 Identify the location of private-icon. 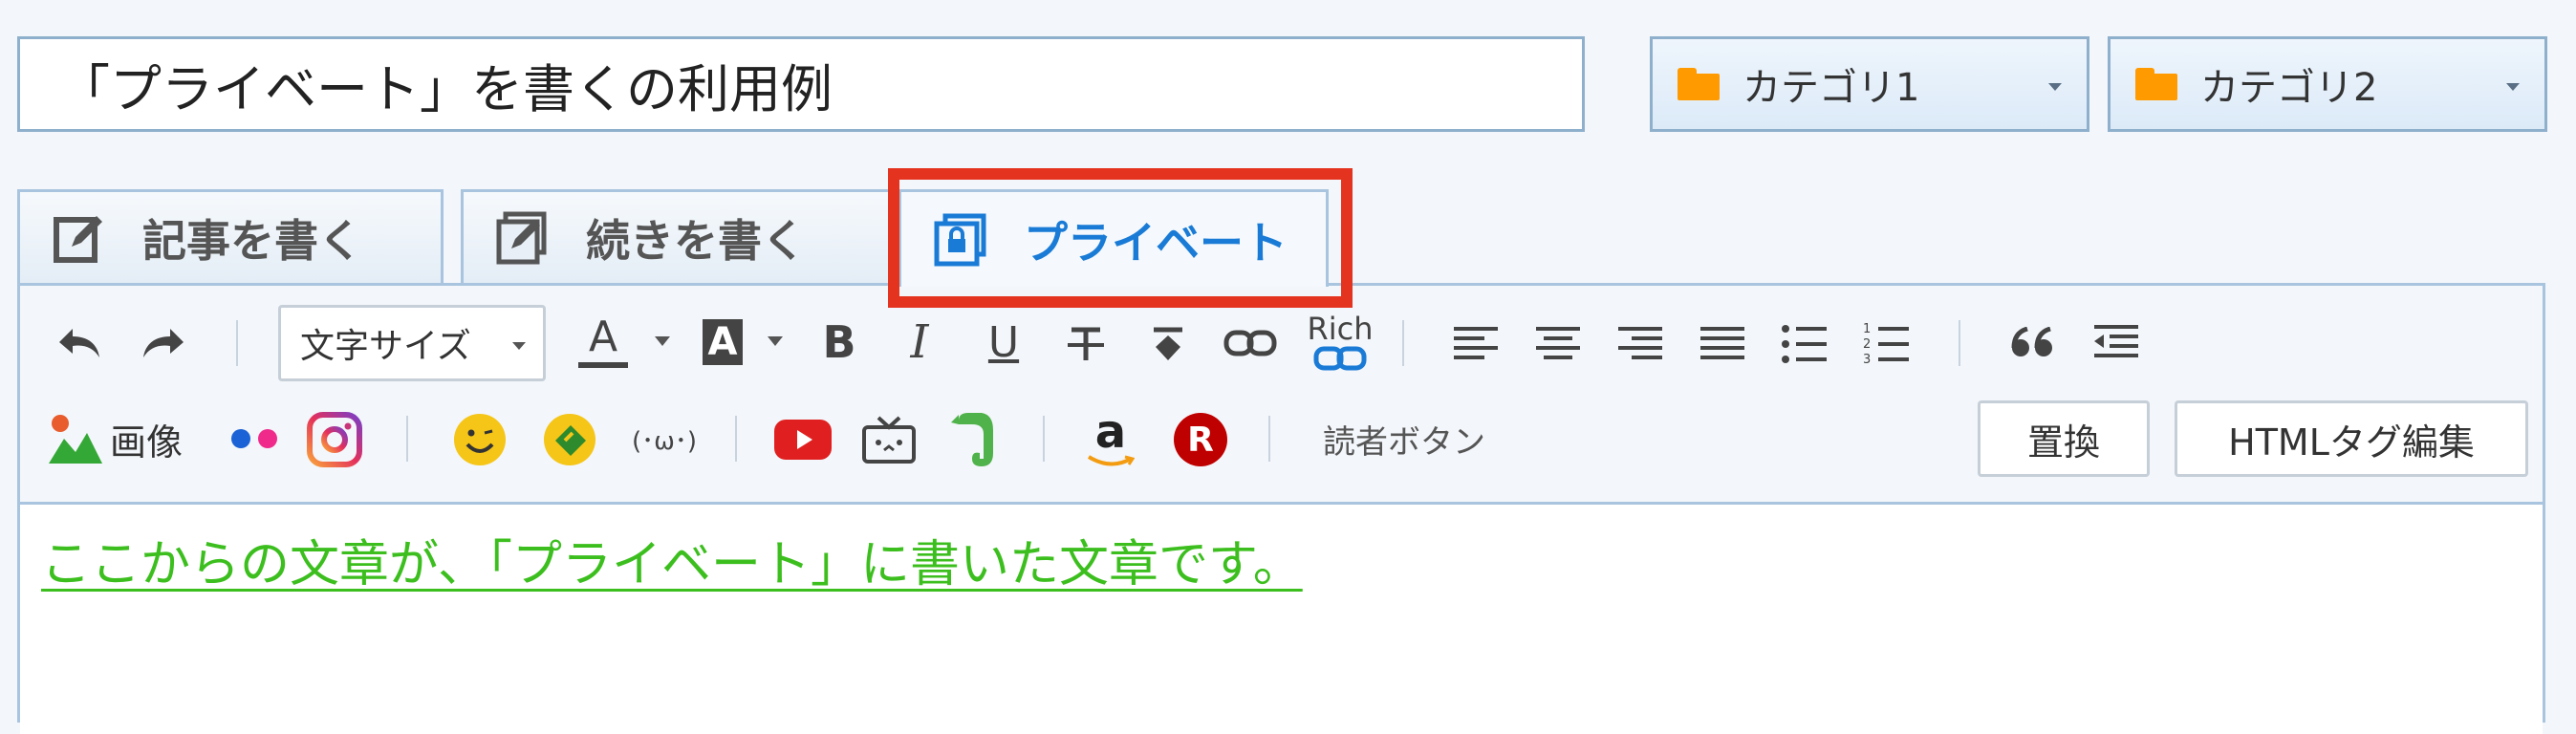
(961, 240).